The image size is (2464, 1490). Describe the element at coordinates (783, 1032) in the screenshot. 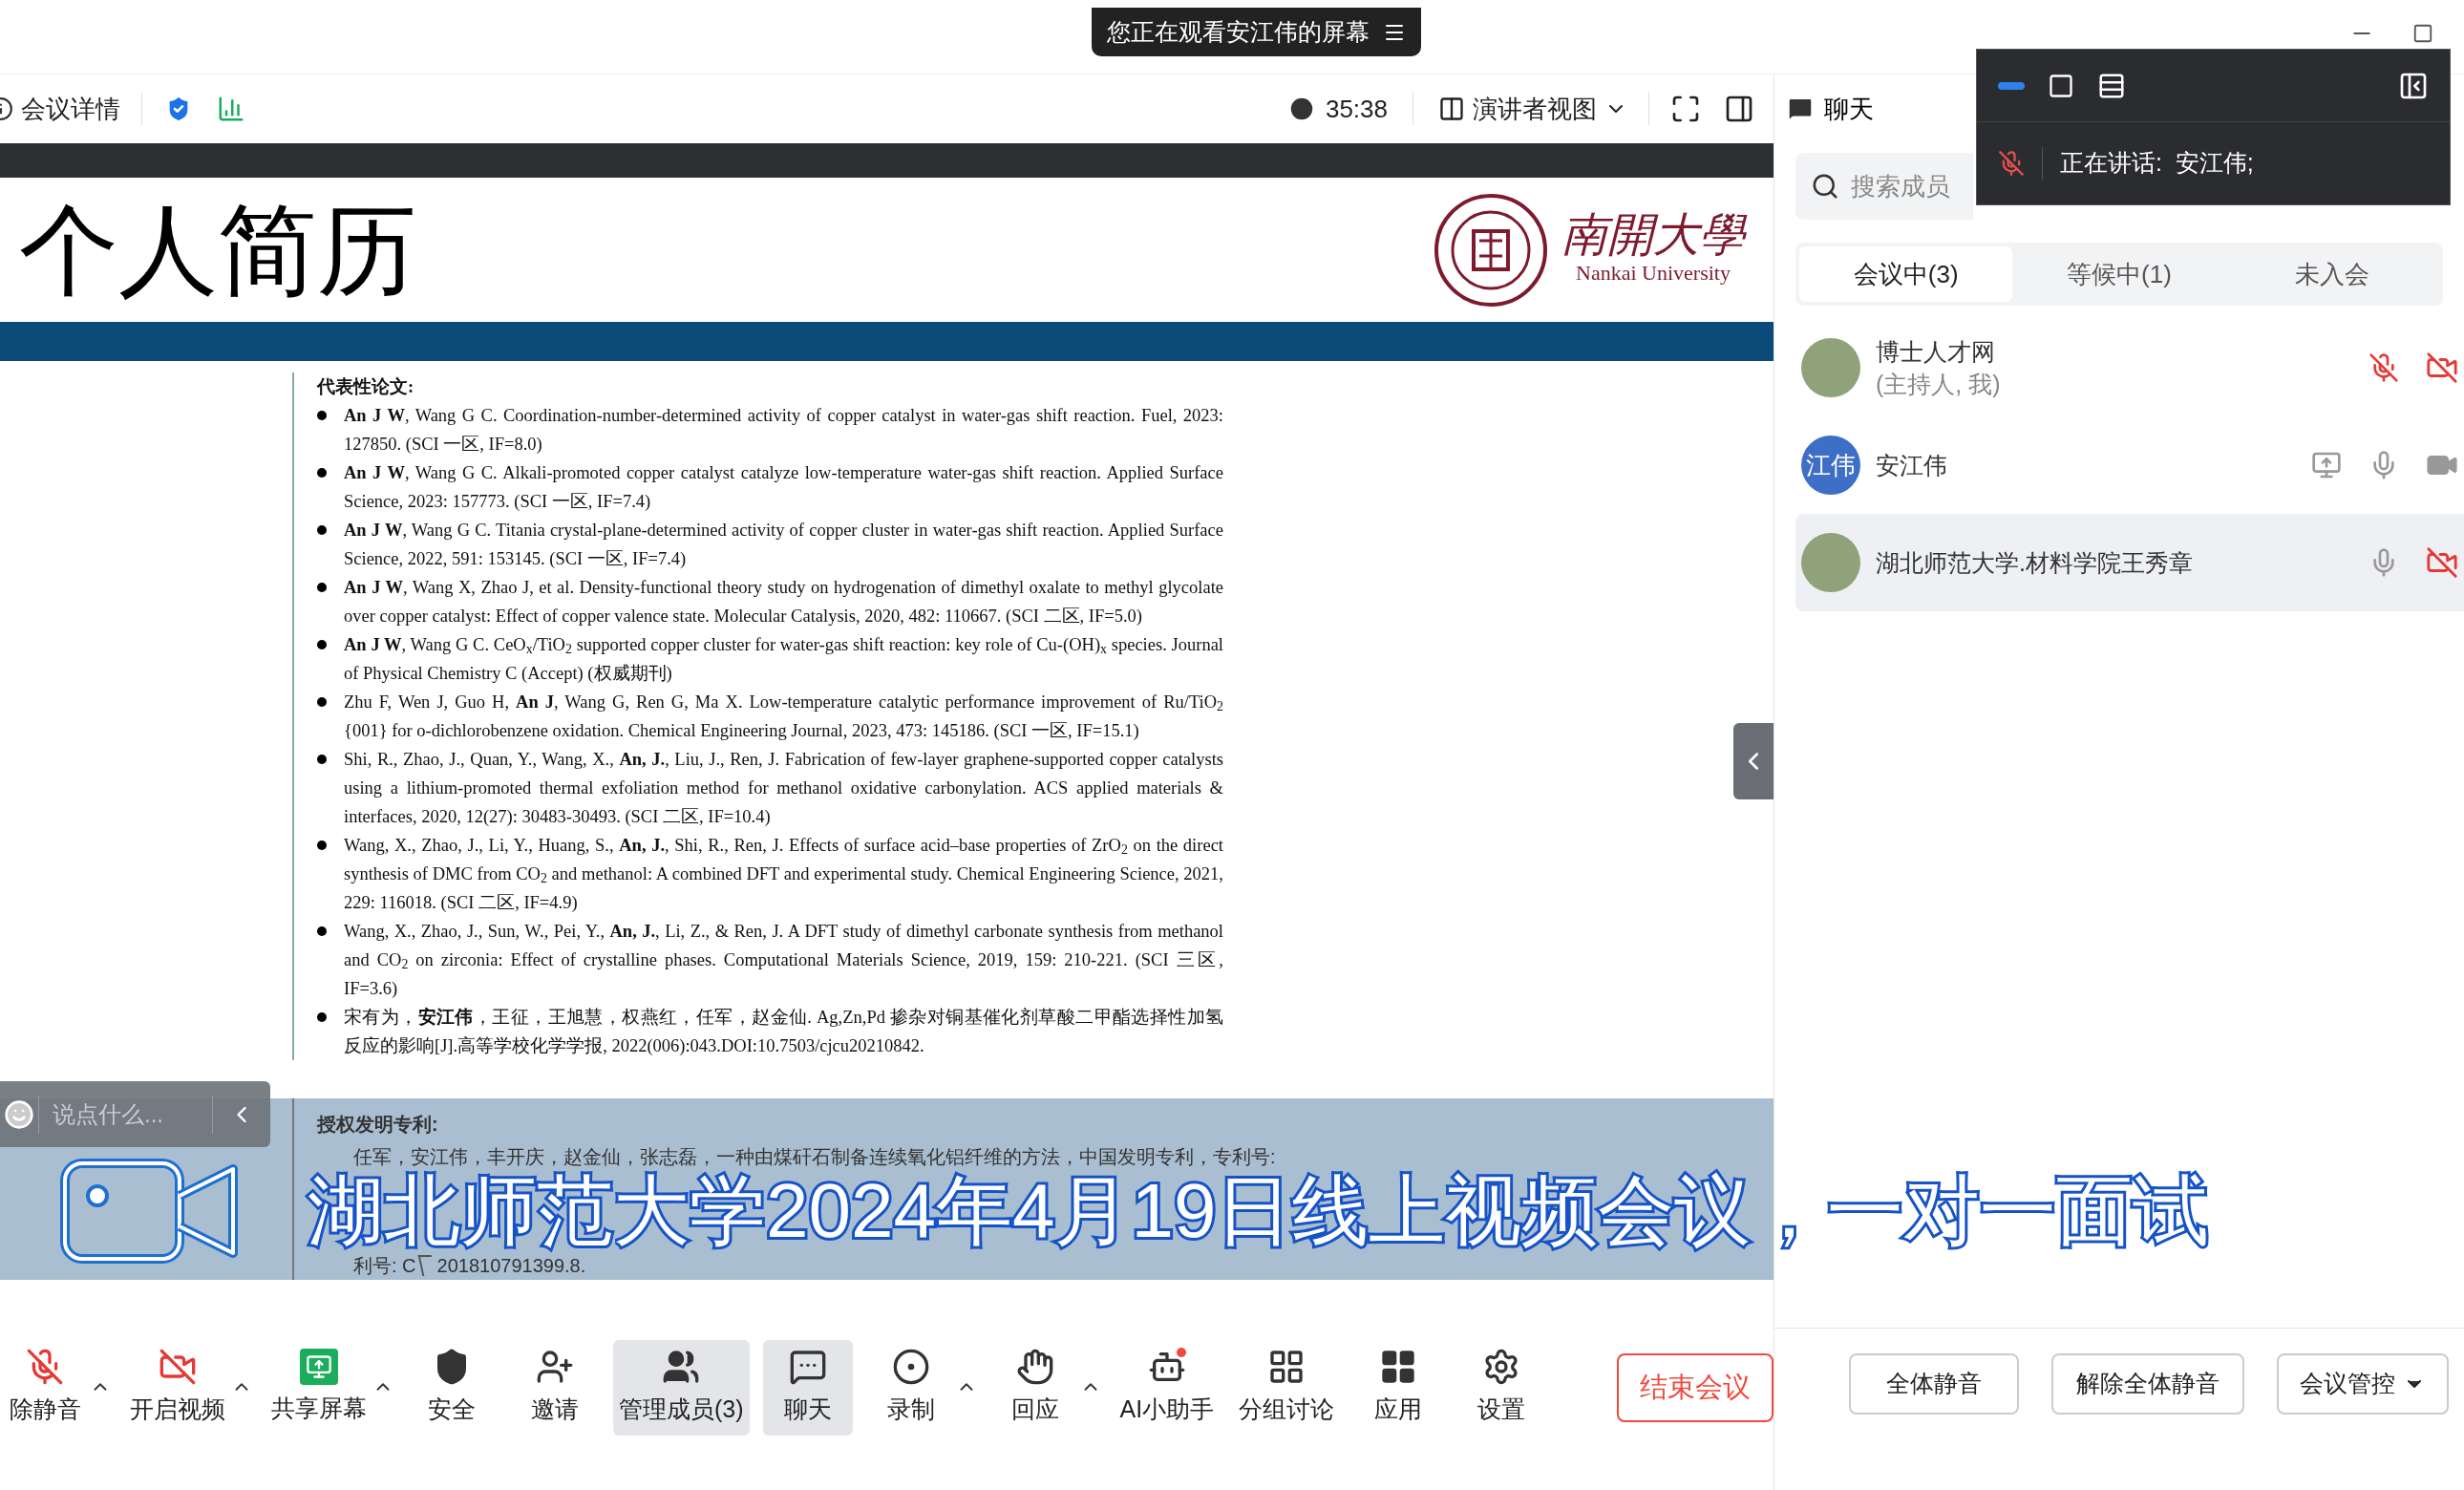

I see `paper-citation: 宋有为，安江伟，王征，王旭慧，权燕红，任军，赵金仙. Ag,Zn,Pd 掺杂对铜基催化剂草酸二甲酯选择性加氢反应的影响[J].高等学校化学学报, 2022(006):043.DOI:10.7503/cjcu20210842.` at that location.